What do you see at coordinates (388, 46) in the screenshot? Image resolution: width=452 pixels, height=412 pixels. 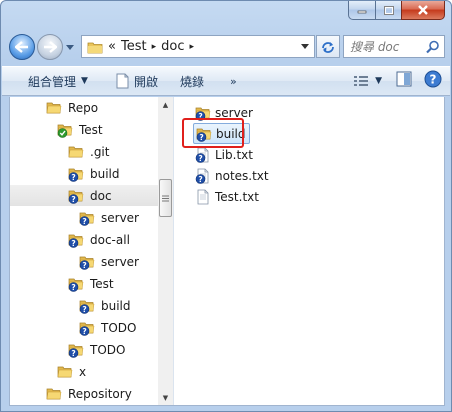 I see `search-input` at bounding box center [388, 46].